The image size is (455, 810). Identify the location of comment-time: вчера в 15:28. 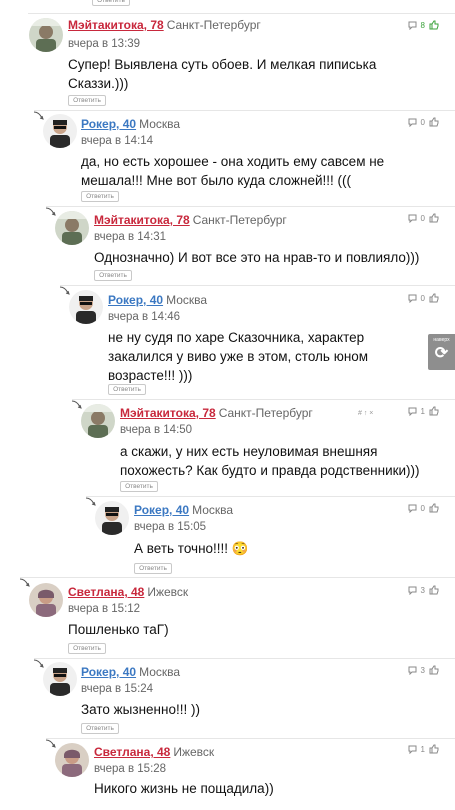
(130, 769).